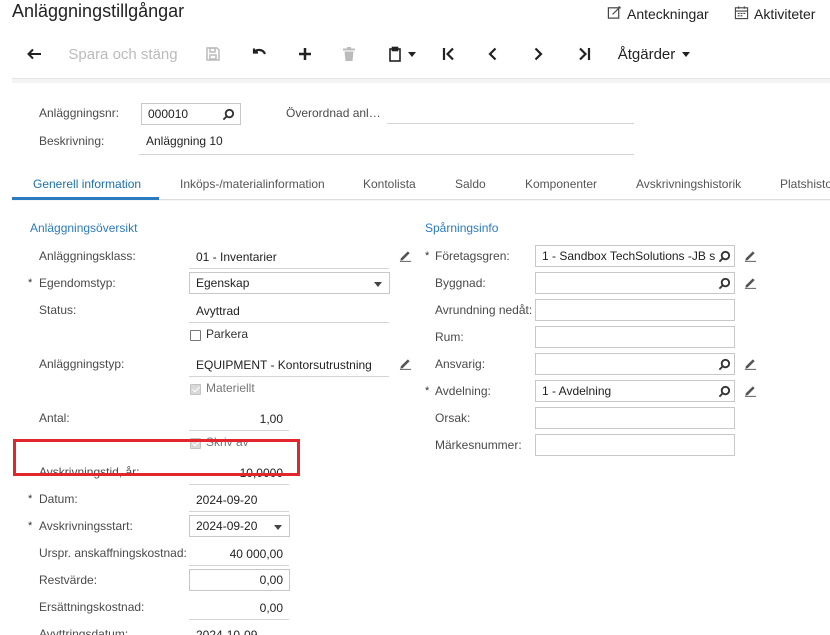 Image resolution: width=830 pixels, height=635 pixels. What do you see at coordinates (584, 54) in the screenshot?
I see `last-record-button` at bounding box center [584, 54].